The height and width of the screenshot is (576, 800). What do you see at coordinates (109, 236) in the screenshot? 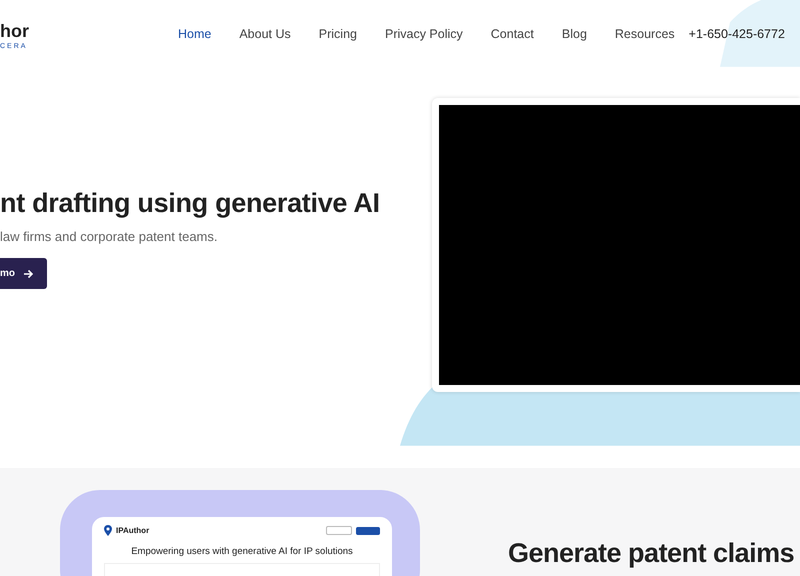
I see `hero-subtitle: law firms and corporate patent teams.` at bounding box center [109, 236].